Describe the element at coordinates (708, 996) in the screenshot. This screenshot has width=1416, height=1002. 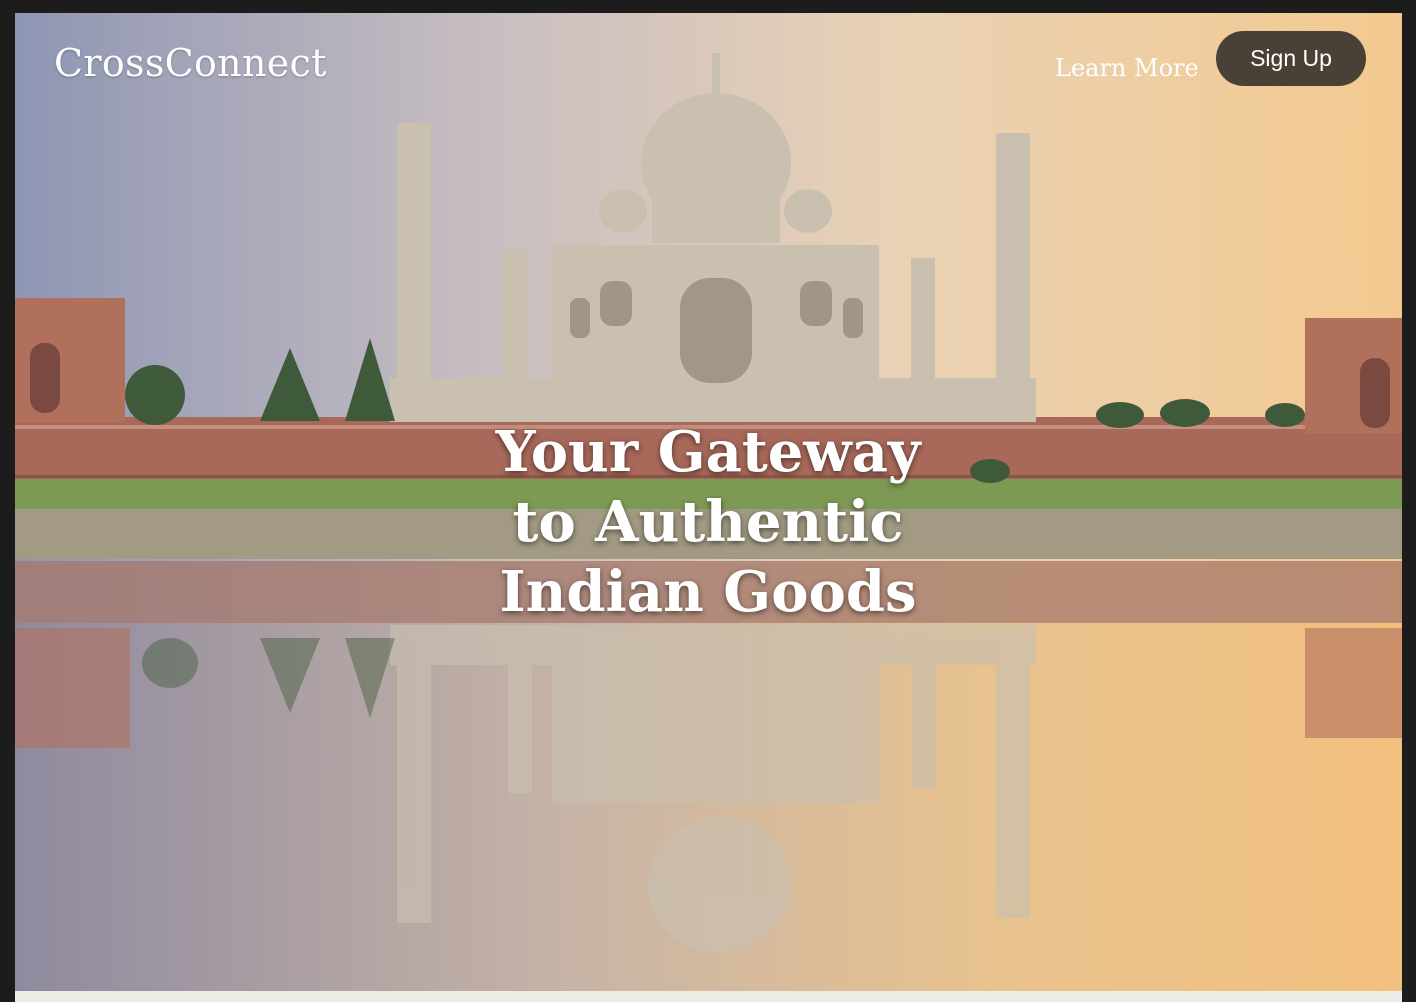
I see `next-section-edge` at that location.